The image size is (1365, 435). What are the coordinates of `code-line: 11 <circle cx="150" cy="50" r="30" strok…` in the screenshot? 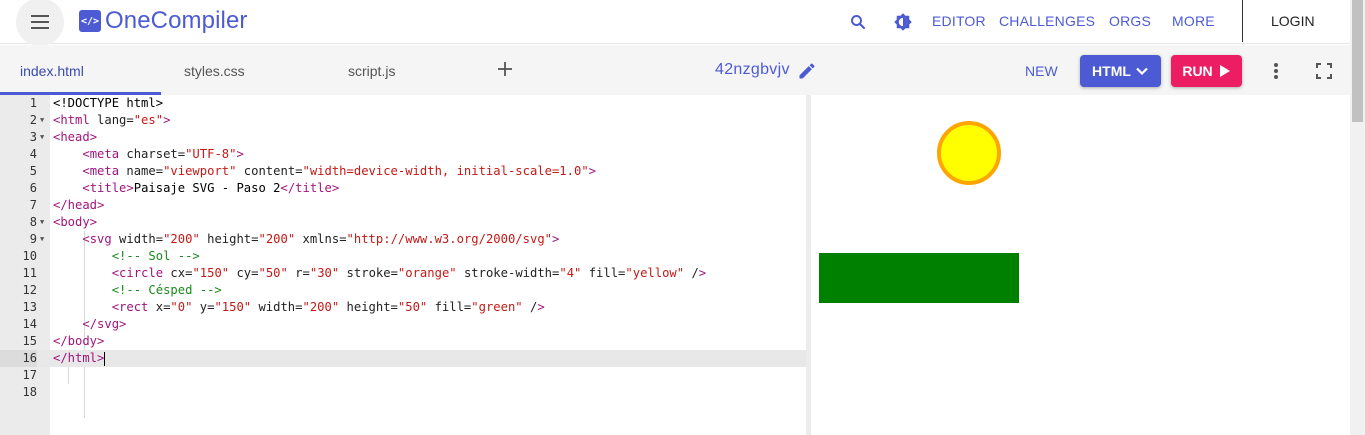 It's located at (403, 273).